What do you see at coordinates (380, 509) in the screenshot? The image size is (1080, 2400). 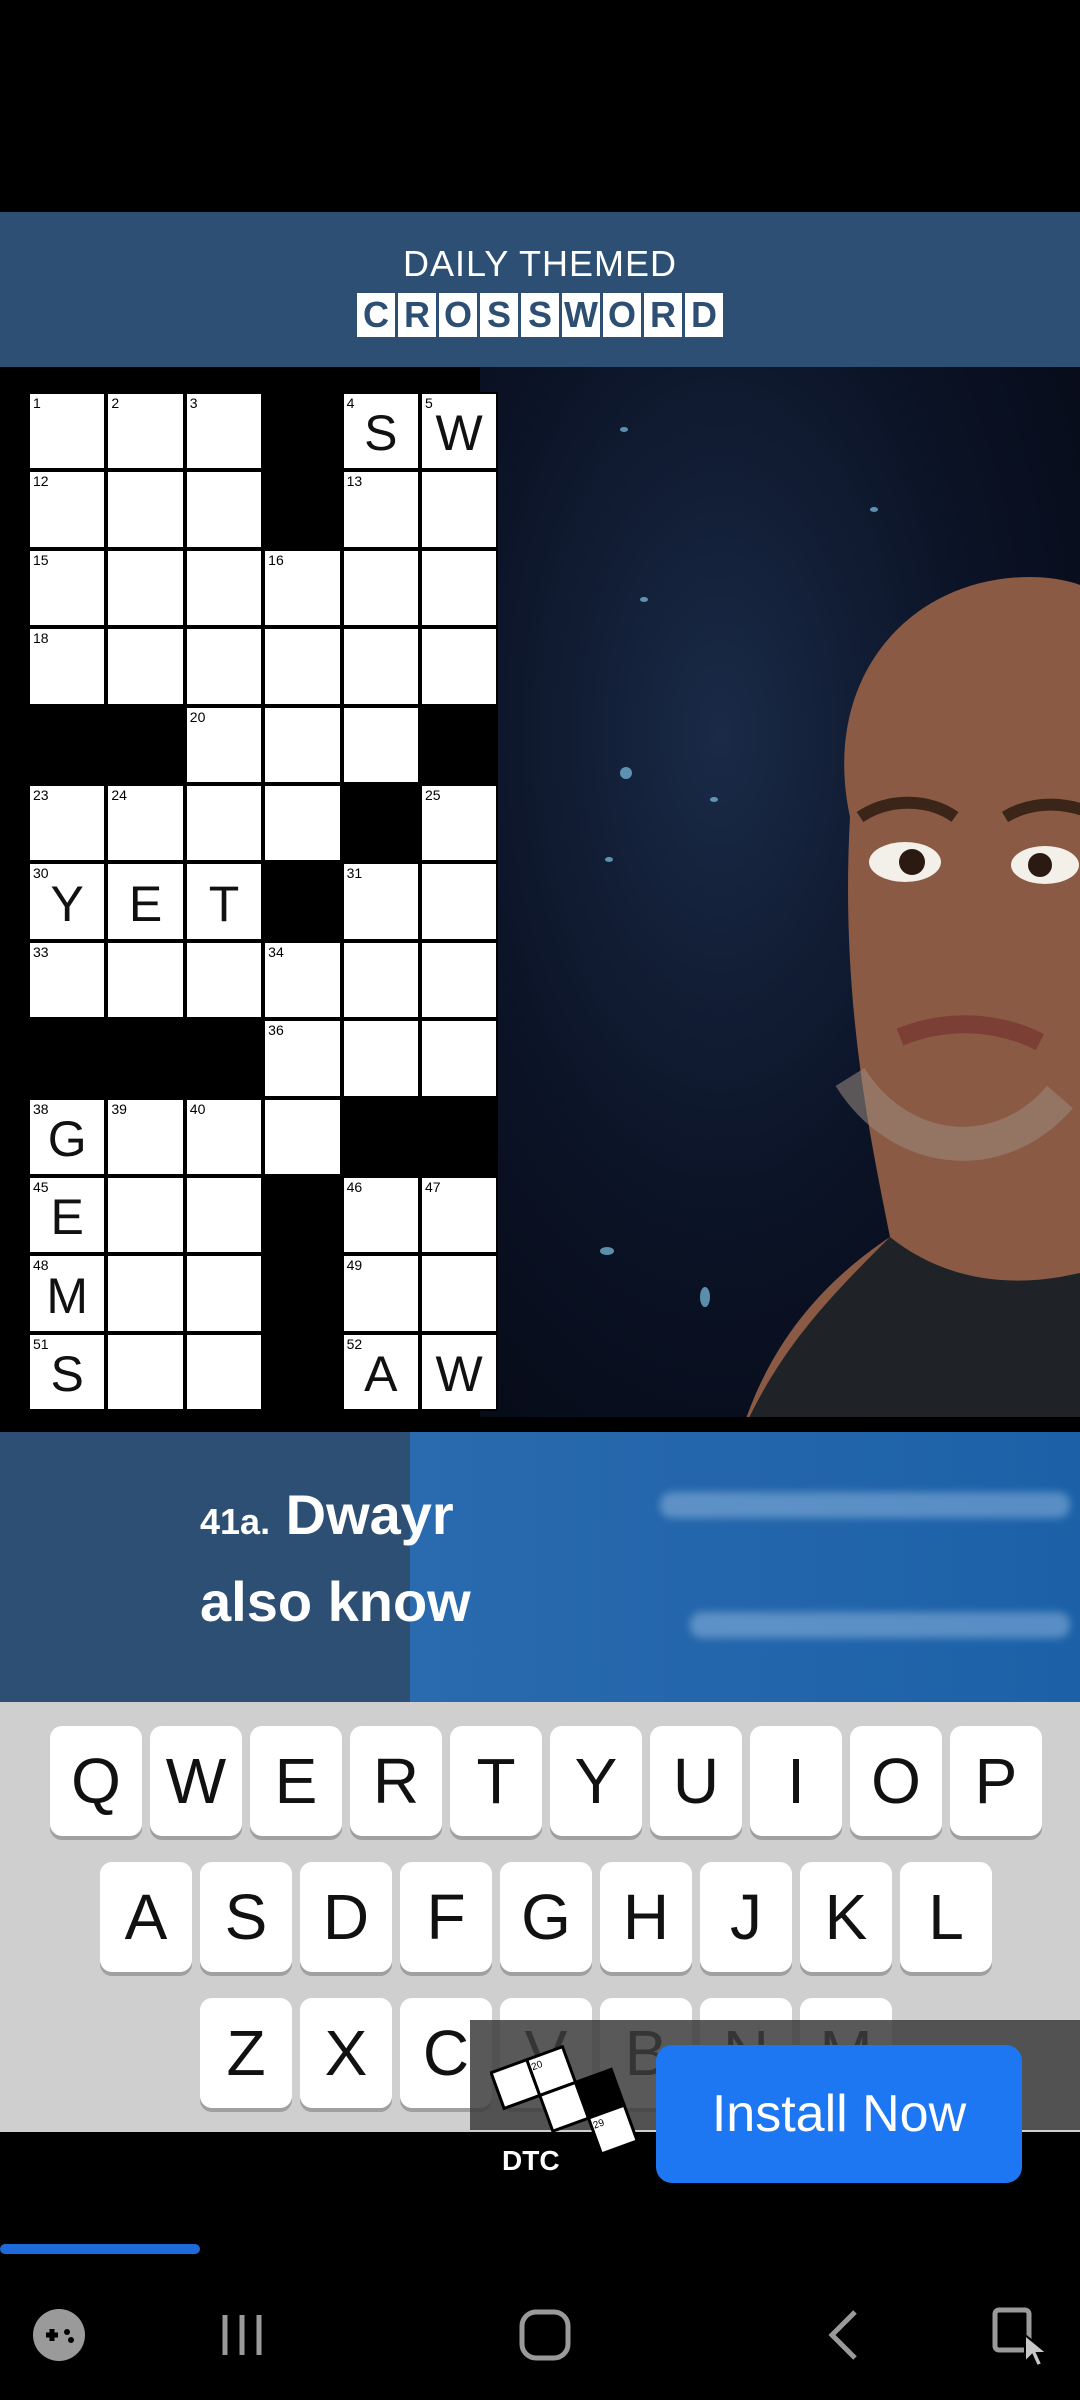 I see `grid-cell: 13` at bounding box center [380, 509].